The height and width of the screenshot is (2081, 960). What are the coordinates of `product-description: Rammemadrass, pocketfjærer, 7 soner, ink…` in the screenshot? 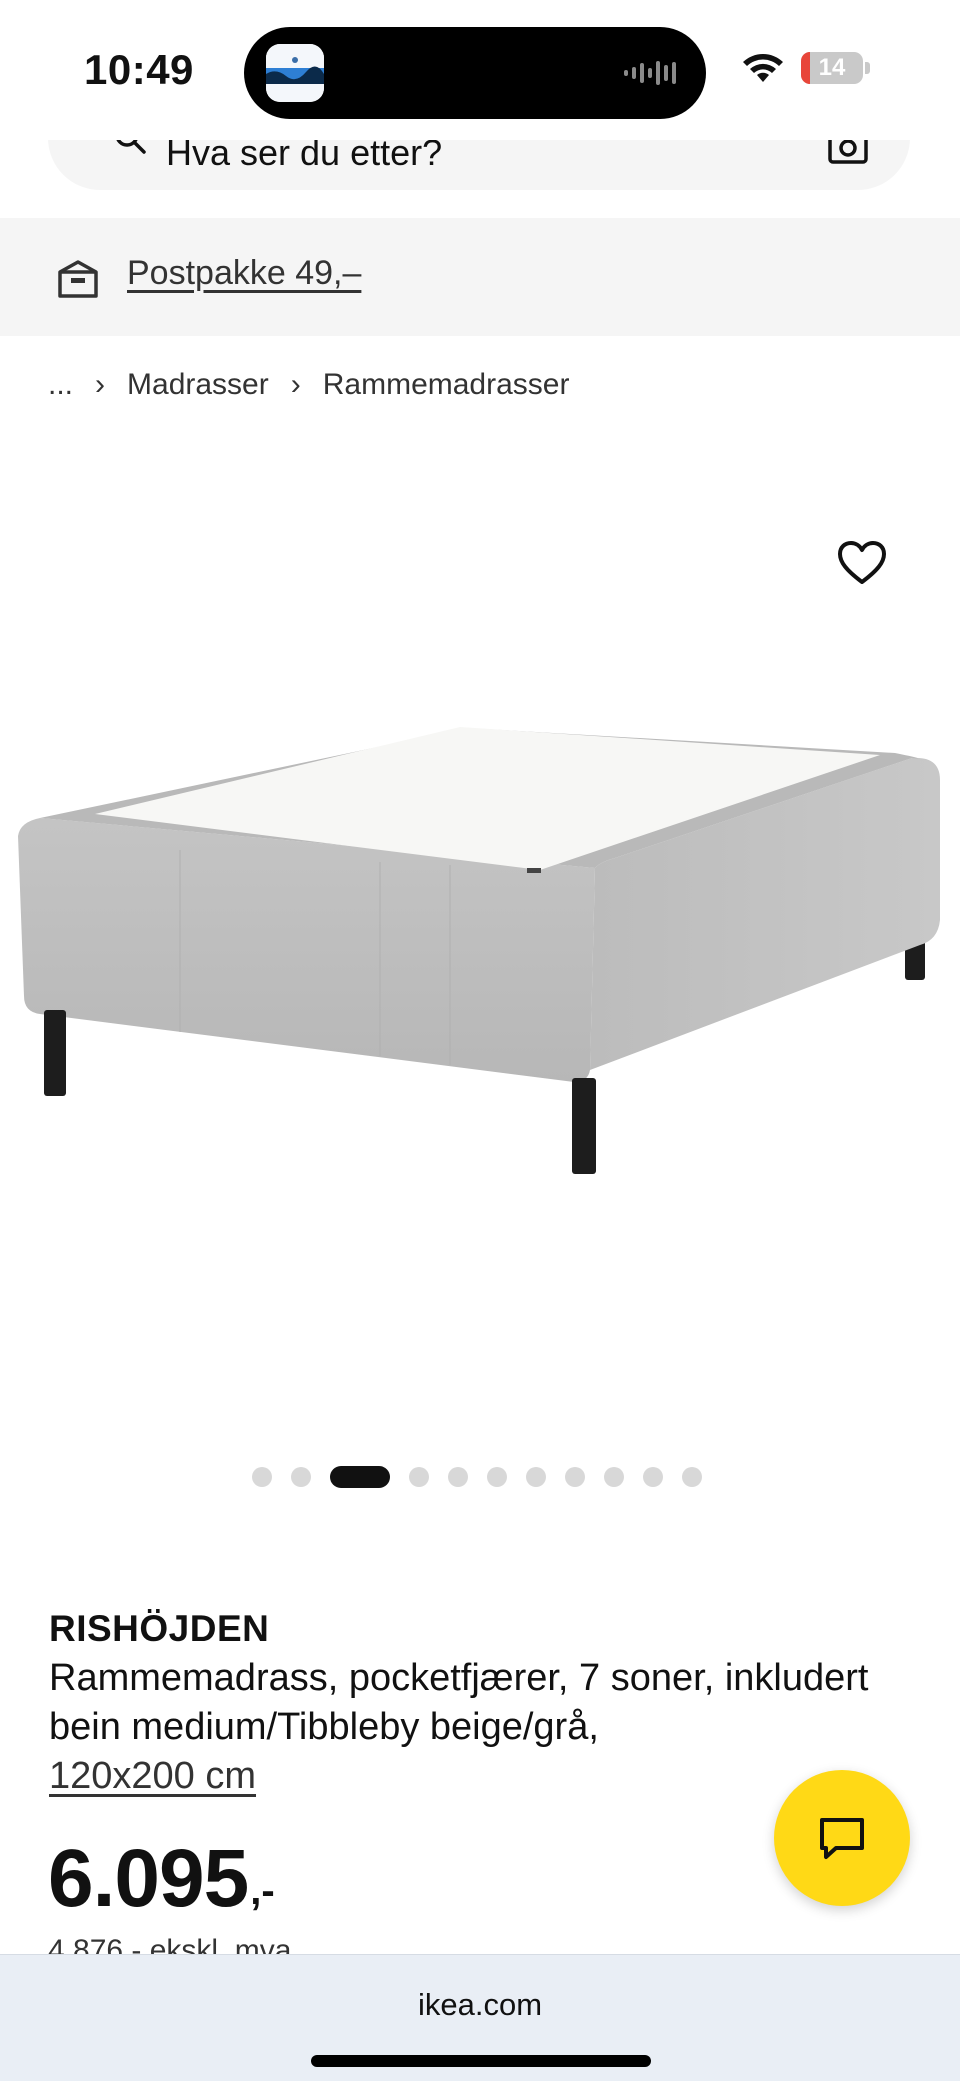 It's located at (464, 1727).